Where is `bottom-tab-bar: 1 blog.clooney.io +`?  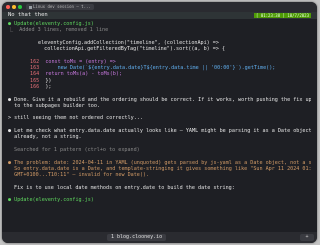
bottom-tab-bar: 1 blog.clooney.io + is located at coordinates (159, 237).